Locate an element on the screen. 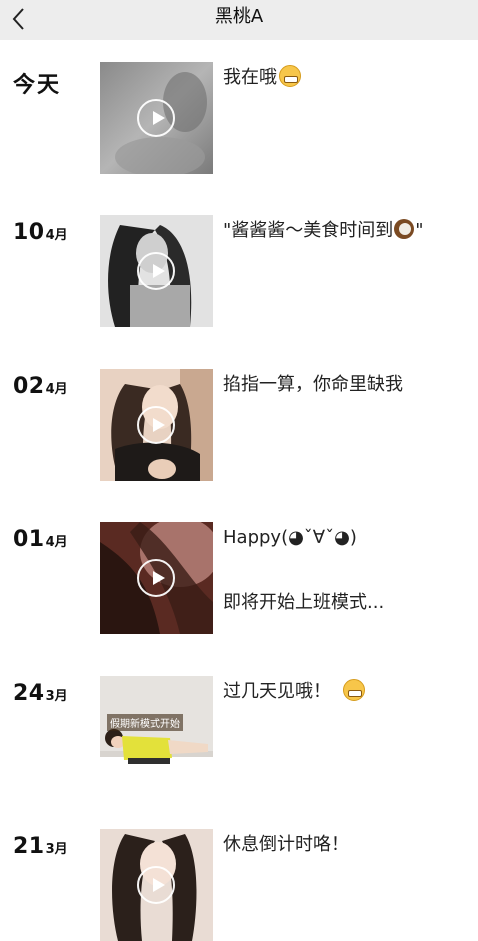 Image resolution: width=478 pixels, height=941 pixels. post-caption-tail: " is located at coordinates (419, 230).